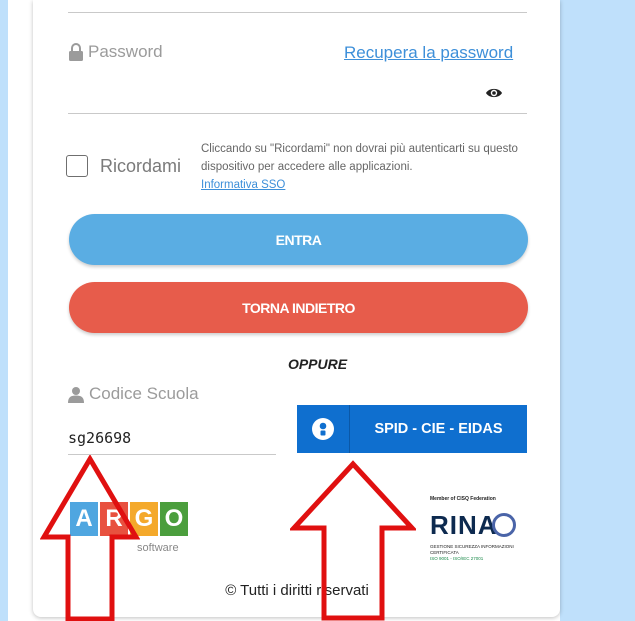 This screenshot has height=621, width=635. I want to click on rina-wordmark: RINA, so click(464, 525).